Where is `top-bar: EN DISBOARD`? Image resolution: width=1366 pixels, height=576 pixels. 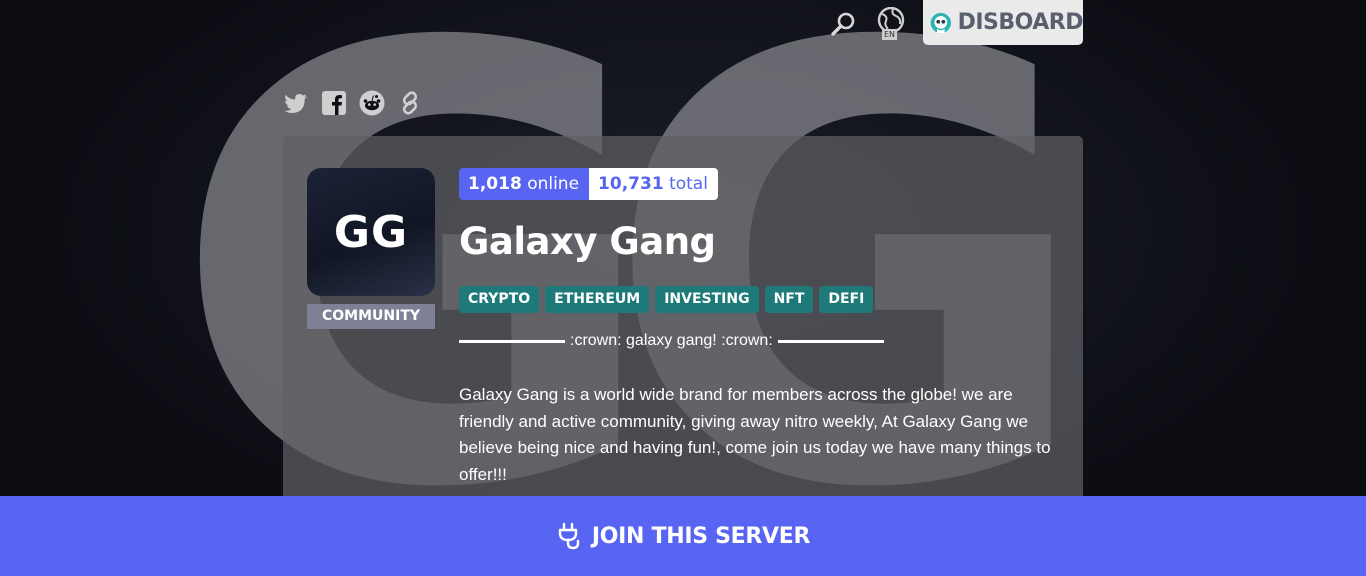
top-bar: EN DISBOARD is located at coordinates (683, 24).